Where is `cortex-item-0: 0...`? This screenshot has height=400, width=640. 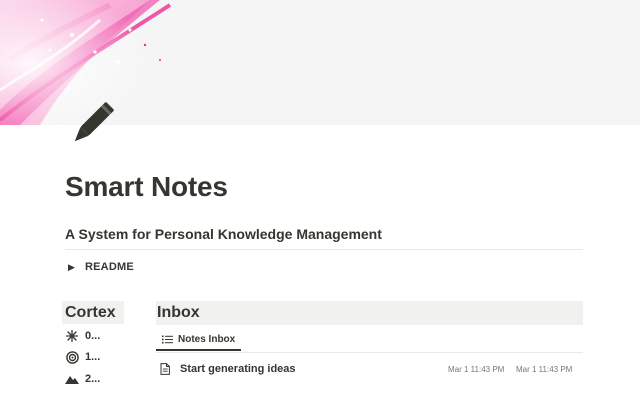
cortex-item-0: 0... is located at coordinates (82, 336).